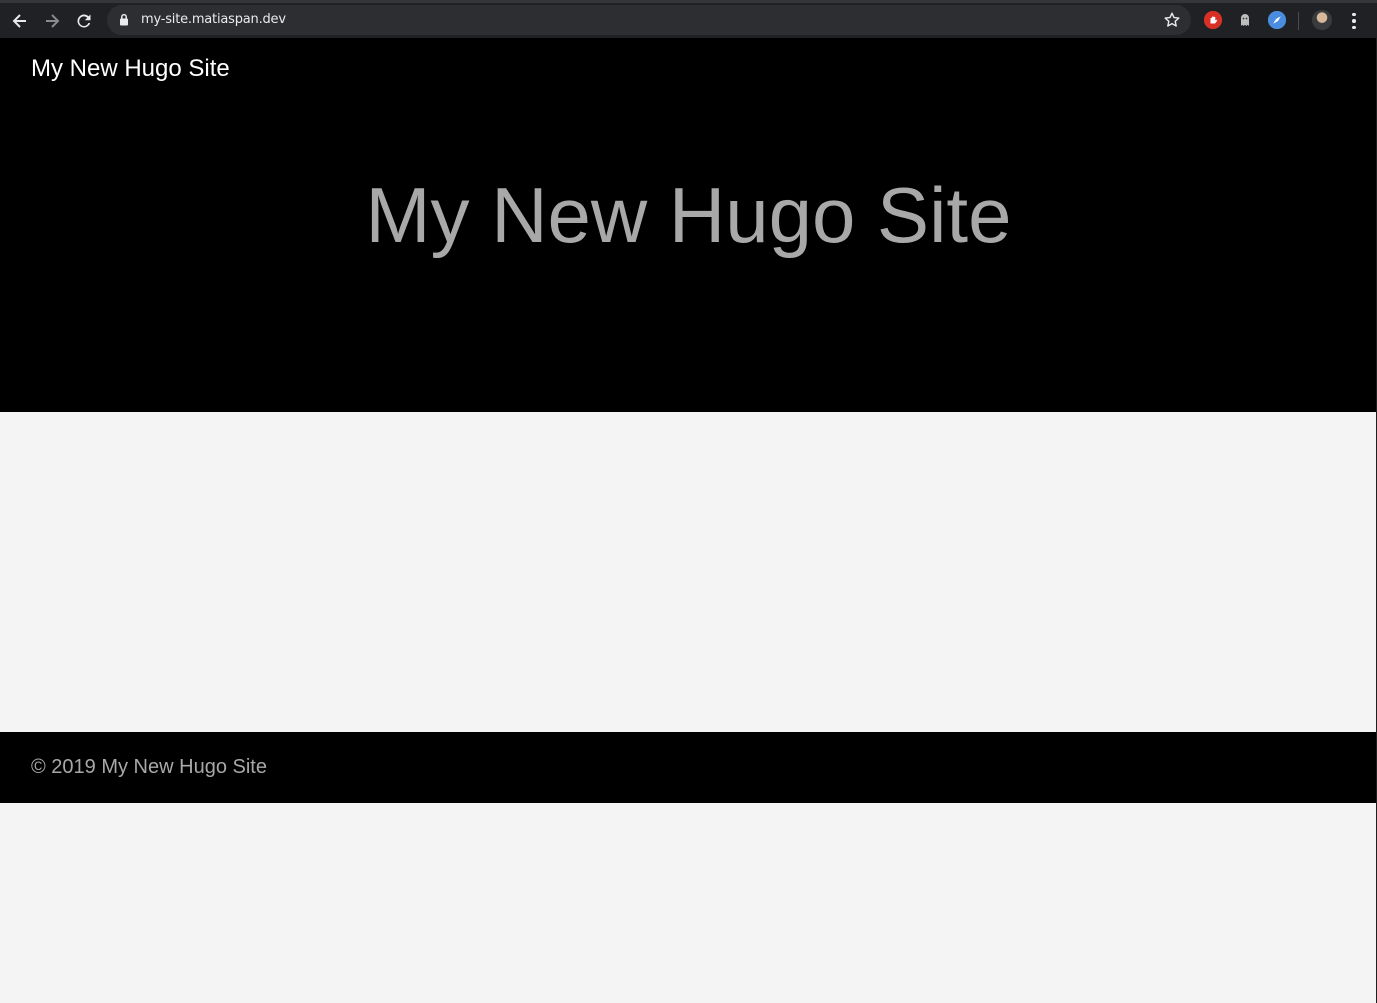  I want to click on toolbar-separator, so click(1298, 21).